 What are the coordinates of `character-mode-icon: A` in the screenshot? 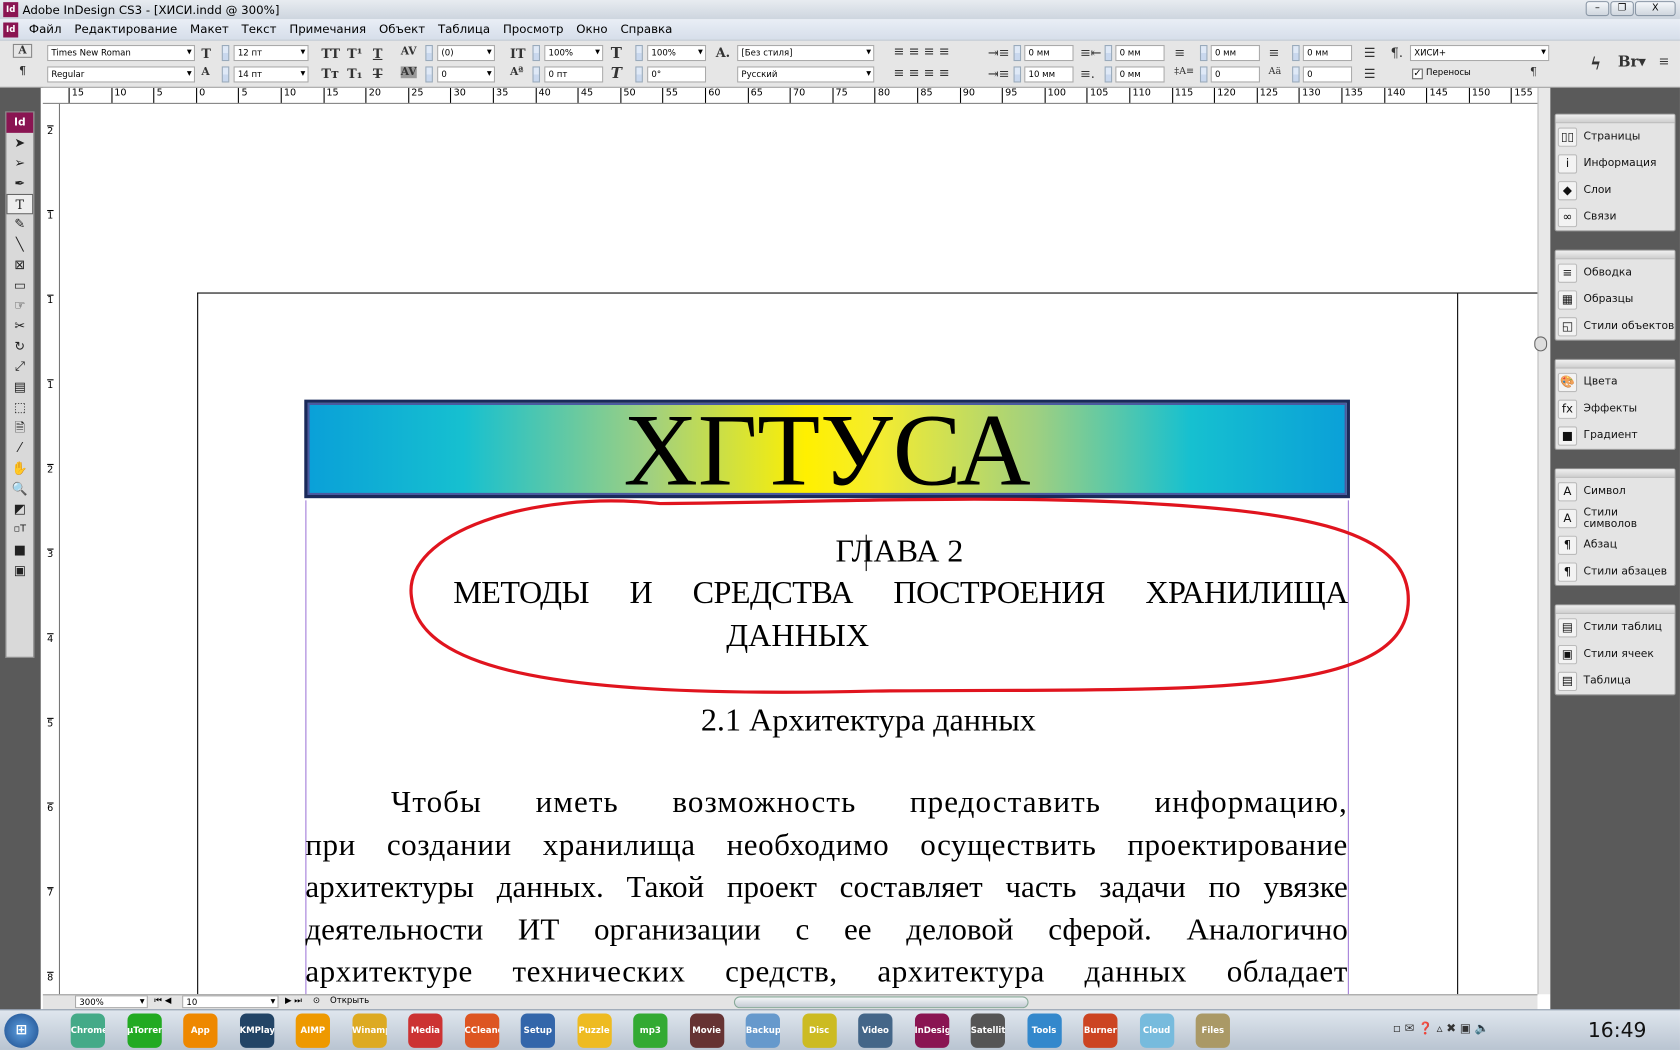 It's located at (22, 50).